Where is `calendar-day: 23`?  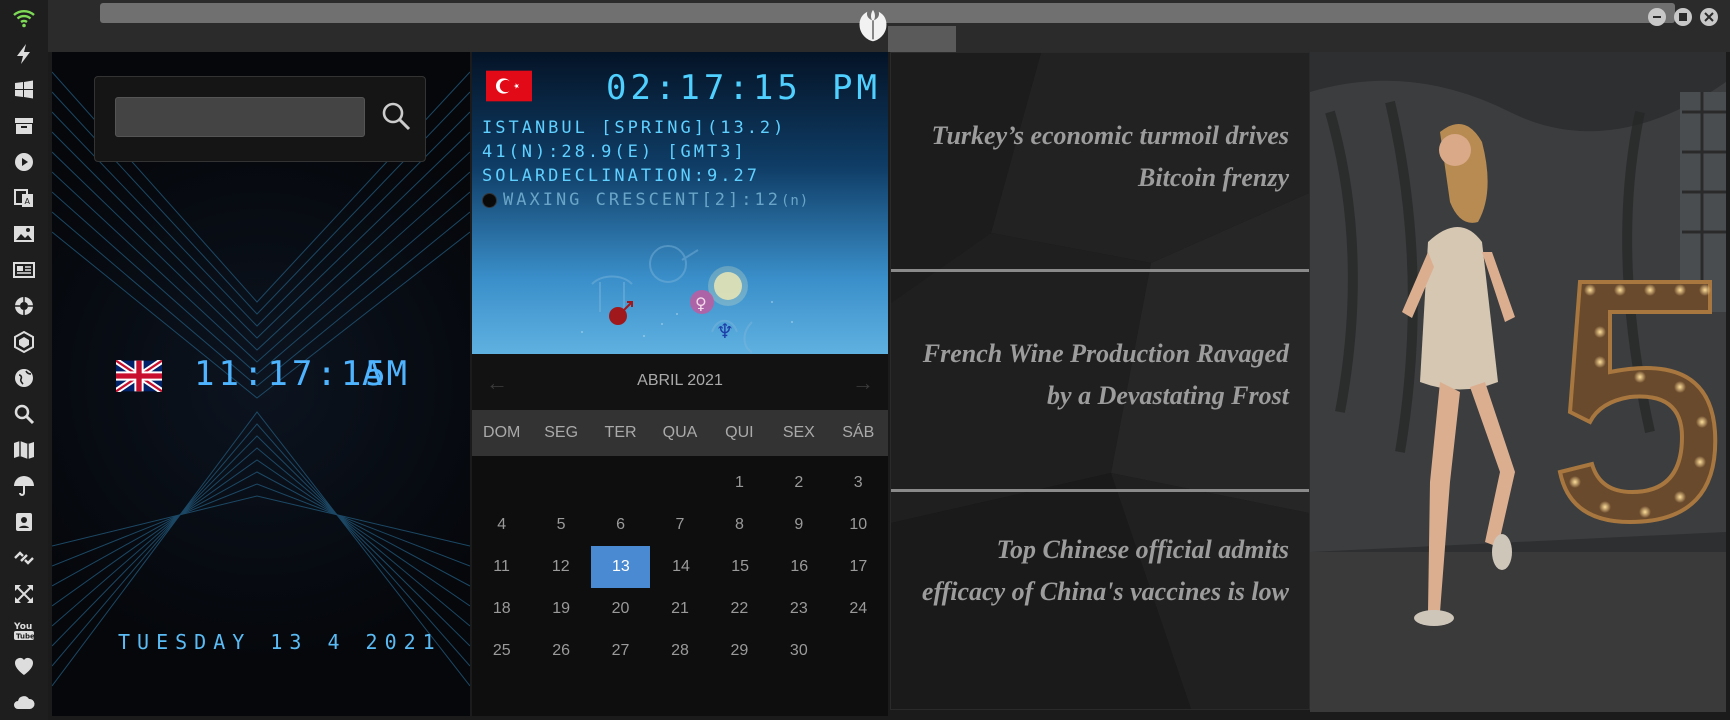
calendar-day: 23 is located at coordinates (798, 609).